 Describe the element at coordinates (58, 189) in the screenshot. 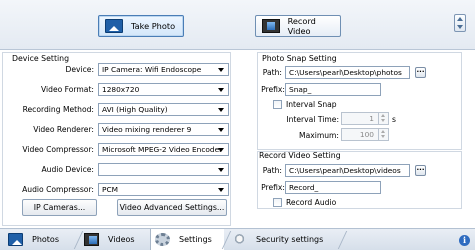

I see `audio-compressor-label: Audio Compressor:` at that location.